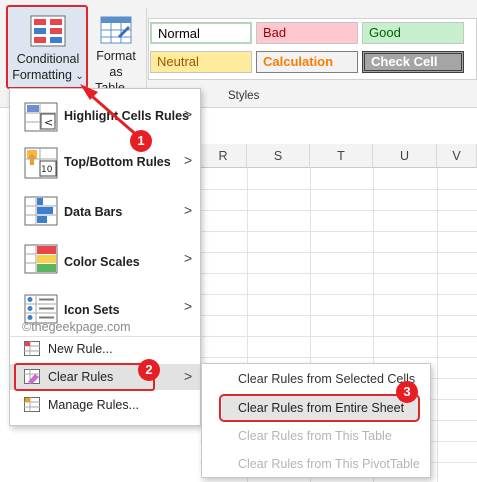 The width and height of the screenshot is (477, 482). What do you see at coordinates (149, 370) in the screenshot?
I see `step-badge-2: 2` at bounding box center [149, 370].